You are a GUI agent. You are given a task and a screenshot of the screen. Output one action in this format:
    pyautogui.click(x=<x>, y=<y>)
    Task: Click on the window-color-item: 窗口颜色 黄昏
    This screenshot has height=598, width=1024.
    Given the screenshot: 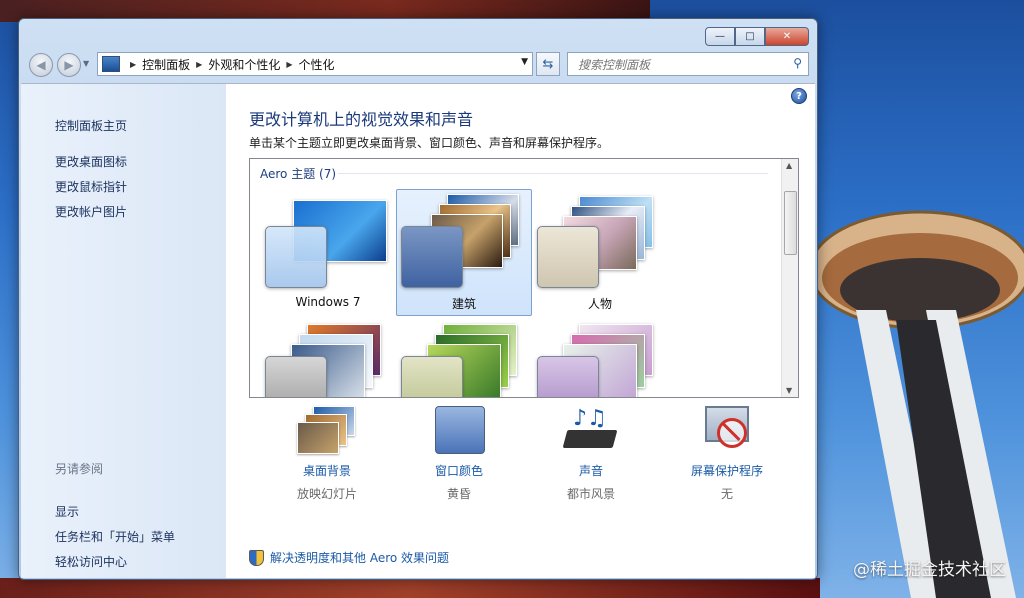 What is the action you would take?
    pyautogui.click(x=459, y=456)
    